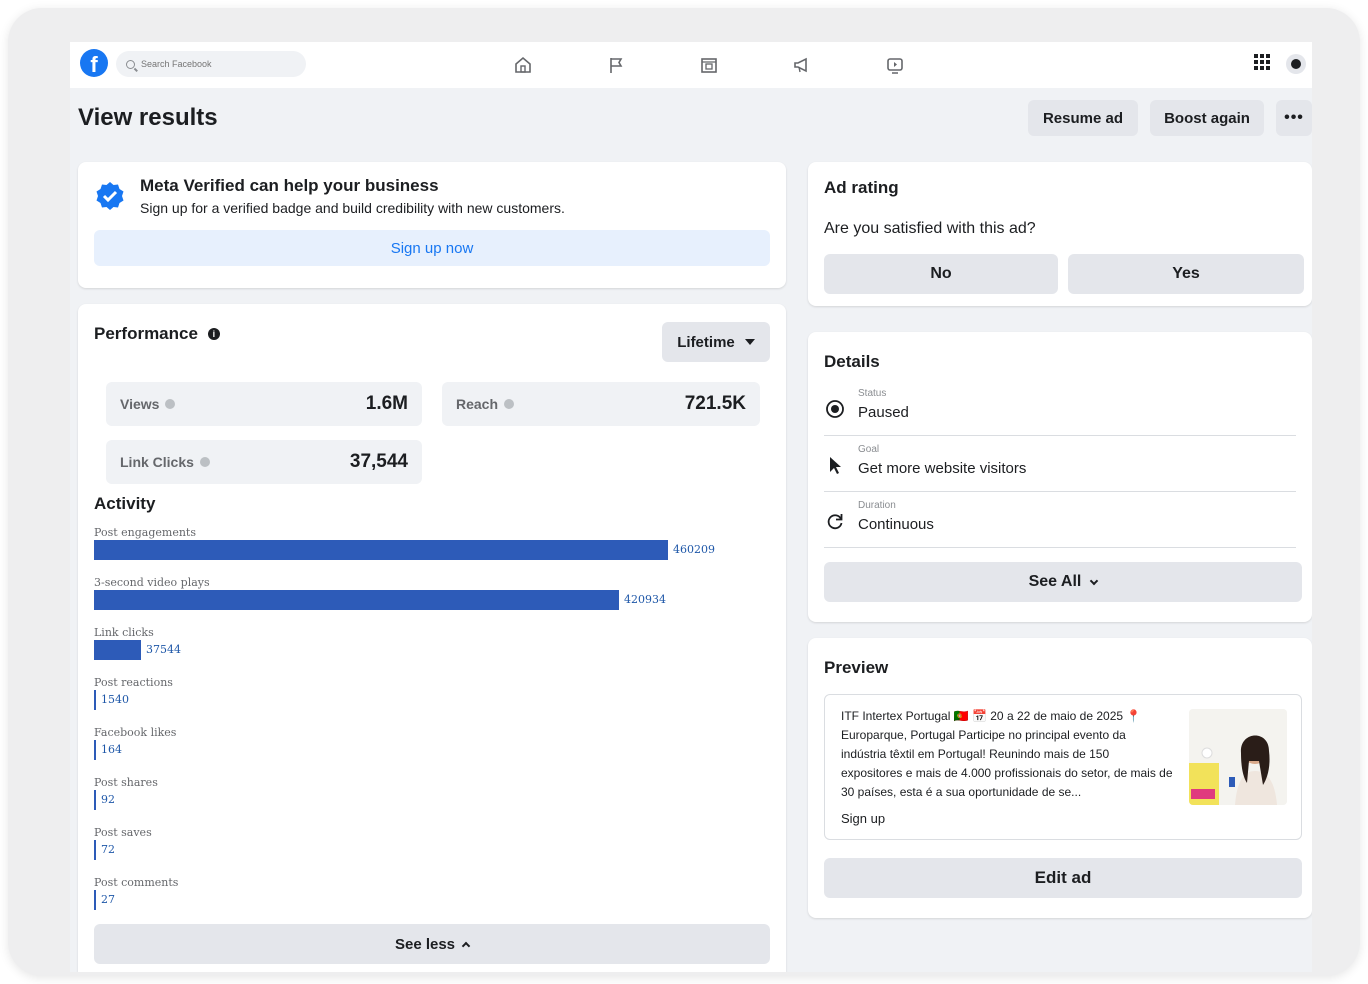  I want to click on metric-value: 721.5K, so click(715, 403).